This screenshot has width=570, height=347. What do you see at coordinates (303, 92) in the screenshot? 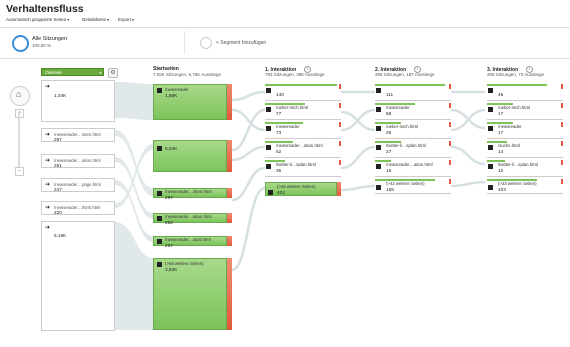
I see `interaction-1-node: 140` at bounding box center [303, 92].